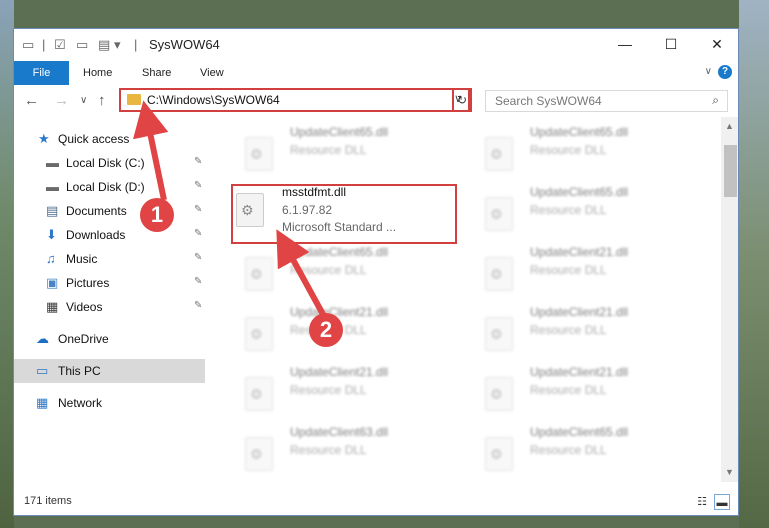 This screenshot has width=769, height=528. What do you see at coordinates (625, 44) in the screenshot?
I see `minimize-button: —` at bounding box center [625, 44].